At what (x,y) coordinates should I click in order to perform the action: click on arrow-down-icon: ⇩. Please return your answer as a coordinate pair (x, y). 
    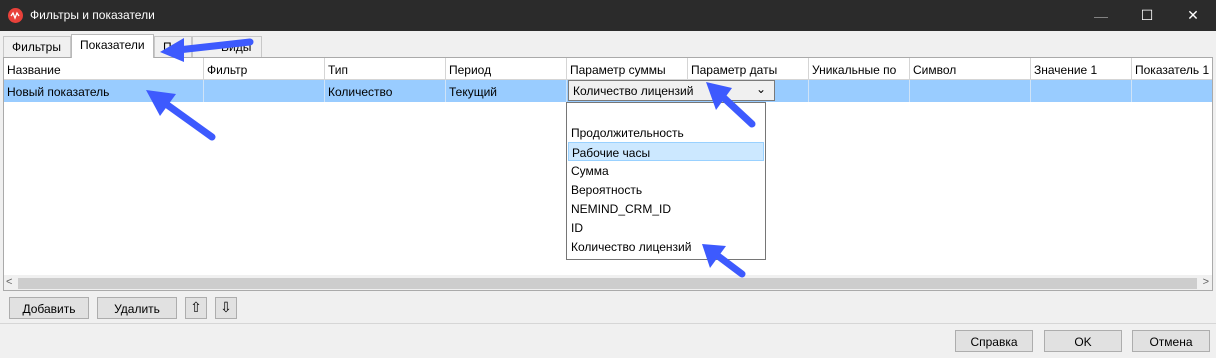
    Looking at the image, I should click on (226, 307).